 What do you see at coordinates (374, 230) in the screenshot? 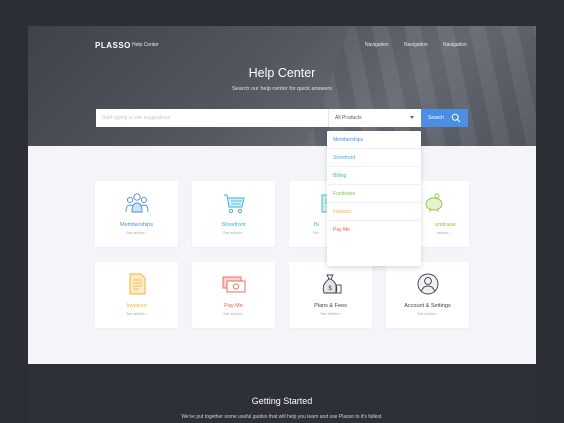
I see `dropdown-option-pay-me: Pay Me` at bounding box center [374, 230].